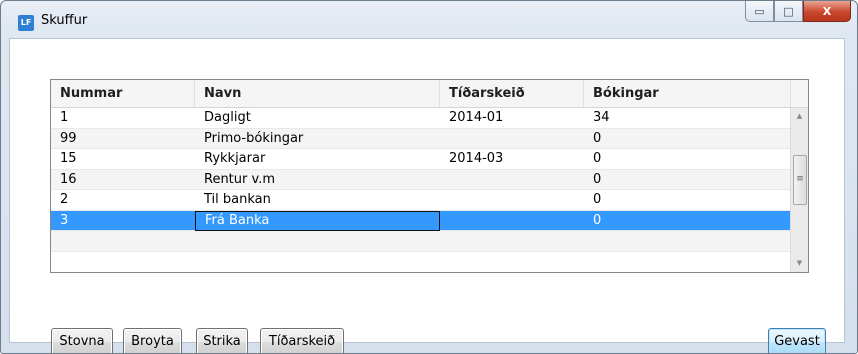 This screenshot has height=354, width=858. I want to click on maximize-button: □, so click(788, 11).